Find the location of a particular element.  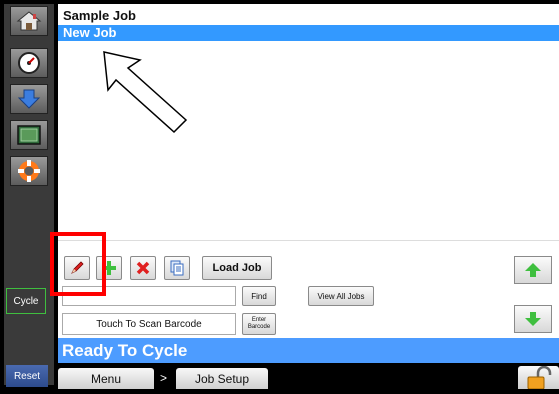

delete-job-button is located at coordinates (143, 268).